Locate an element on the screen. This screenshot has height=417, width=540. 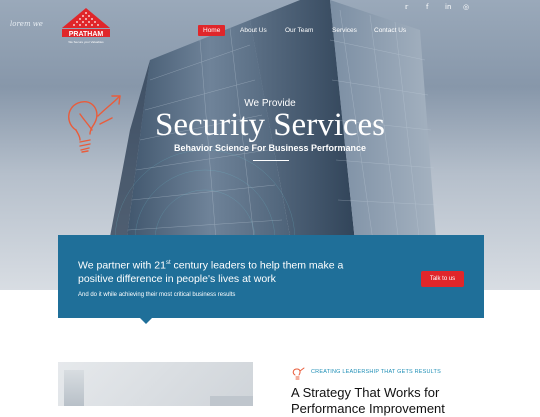
lightbulb-small-icon is located at coordinates (298, 373).